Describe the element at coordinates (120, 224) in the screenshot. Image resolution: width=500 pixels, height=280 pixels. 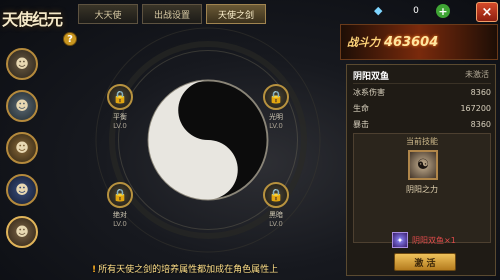
I see `slot-absolute-level: LV.0` at that location.